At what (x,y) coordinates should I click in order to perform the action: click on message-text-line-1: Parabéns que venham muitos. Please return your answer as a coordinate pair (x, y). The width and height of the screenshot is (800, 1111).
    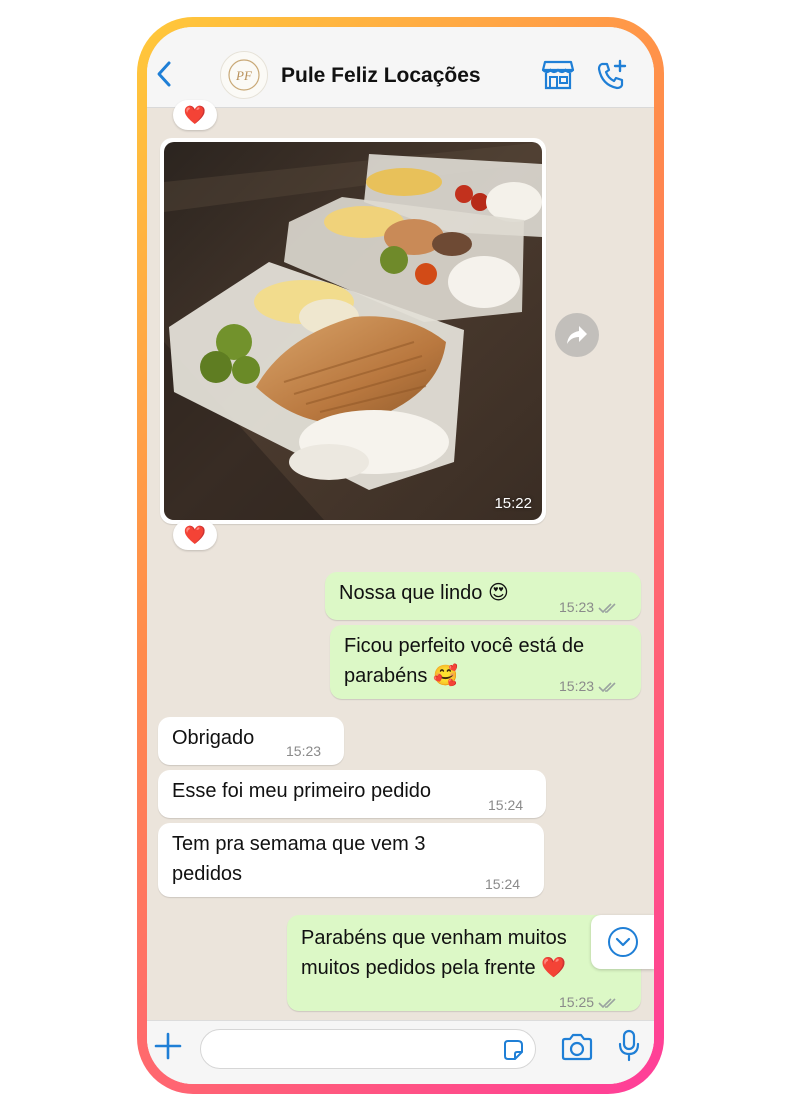
    Looking at the image, I should click on (434, 938).